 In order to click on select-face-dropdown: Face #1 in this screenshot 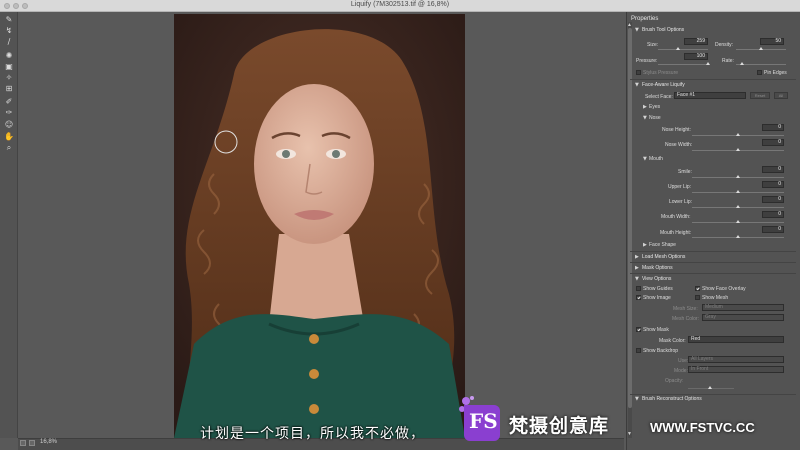, I will do `click(710, 95)`.